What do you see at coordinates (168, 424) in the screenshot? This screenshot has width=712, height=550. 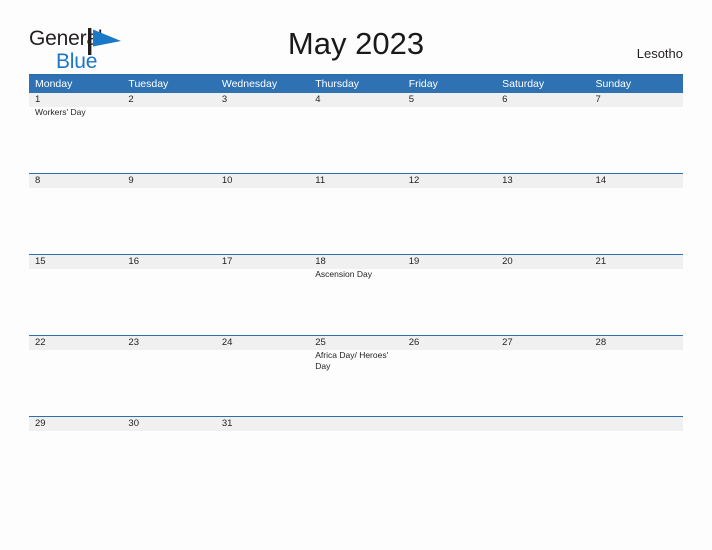 I see `day-cell: 30` at bounding box center [168, 424].